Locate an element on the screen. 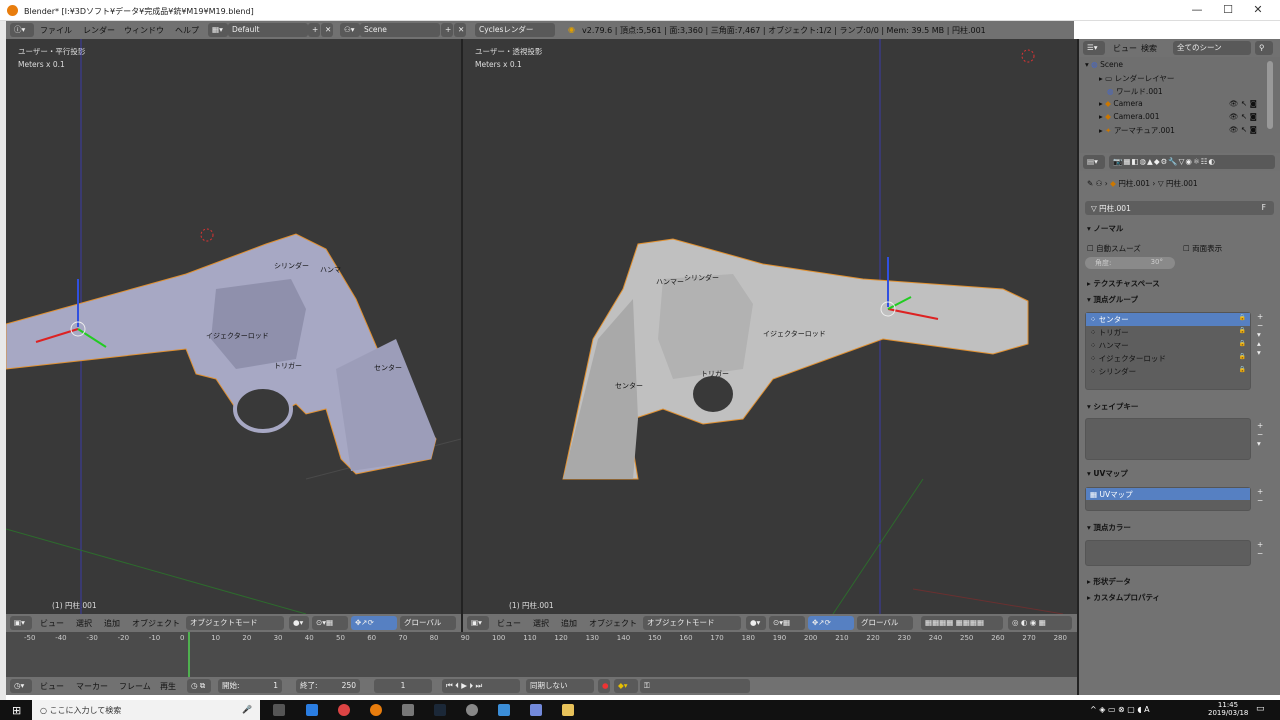 The image size is (1280, 720). uvmap-item: ▦ UVマップ is located at coordinates (1168, 494).